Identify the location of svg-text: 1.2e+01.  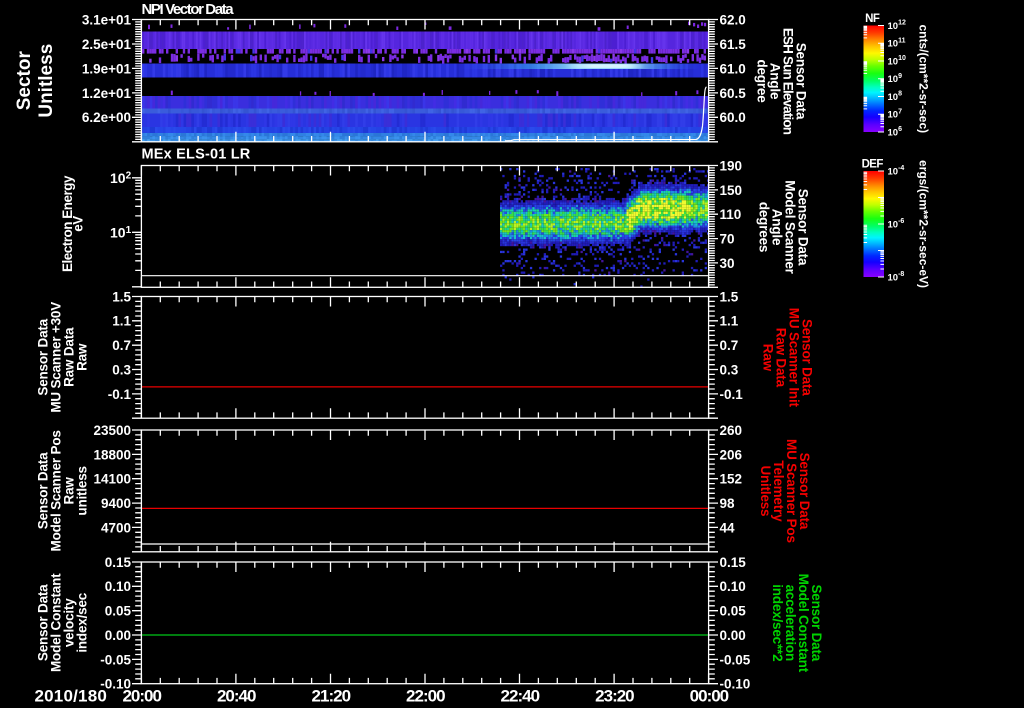
(107, 93).